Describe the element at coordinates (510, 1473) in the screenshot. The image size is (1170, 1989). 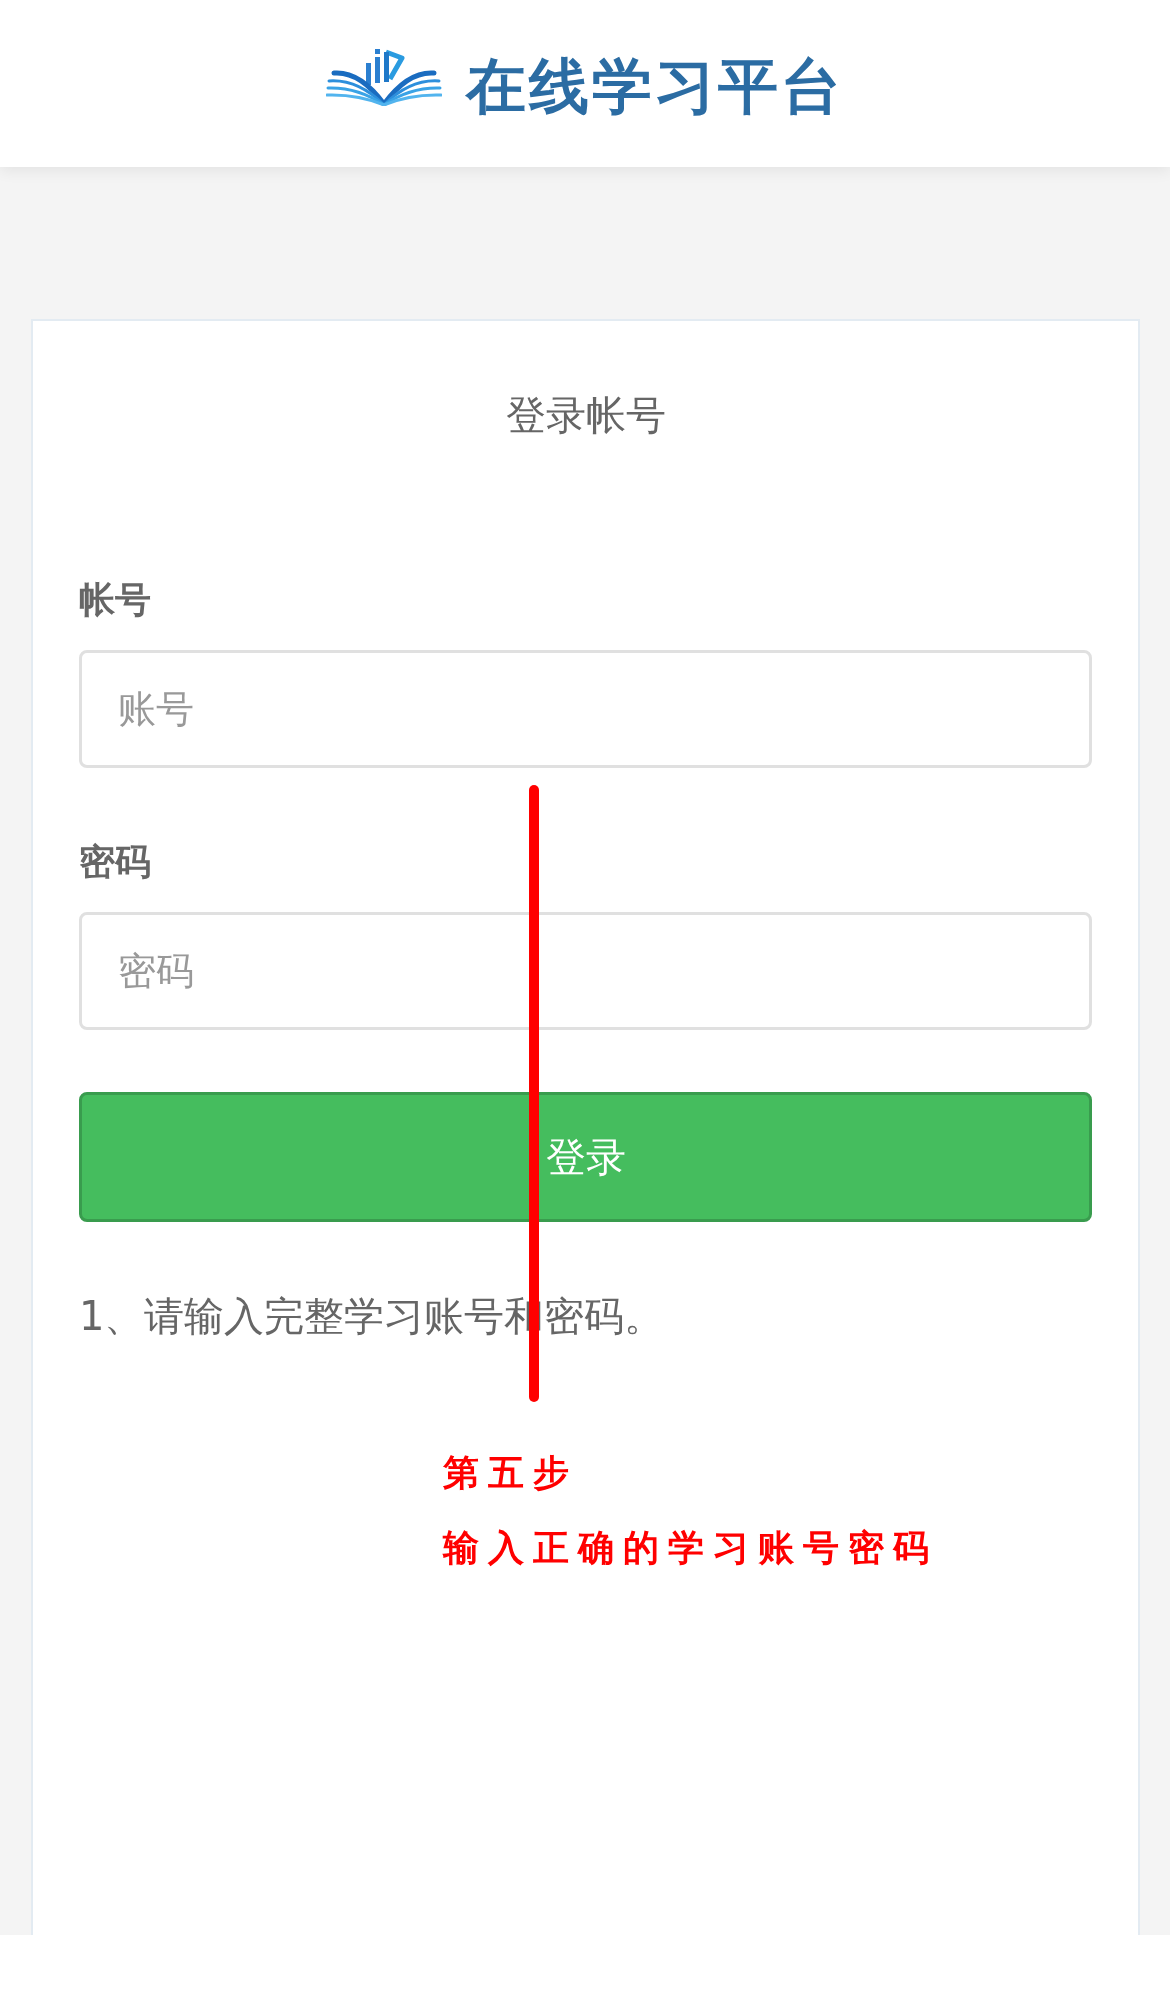
I see `annotation-step: 第五步` at that location.